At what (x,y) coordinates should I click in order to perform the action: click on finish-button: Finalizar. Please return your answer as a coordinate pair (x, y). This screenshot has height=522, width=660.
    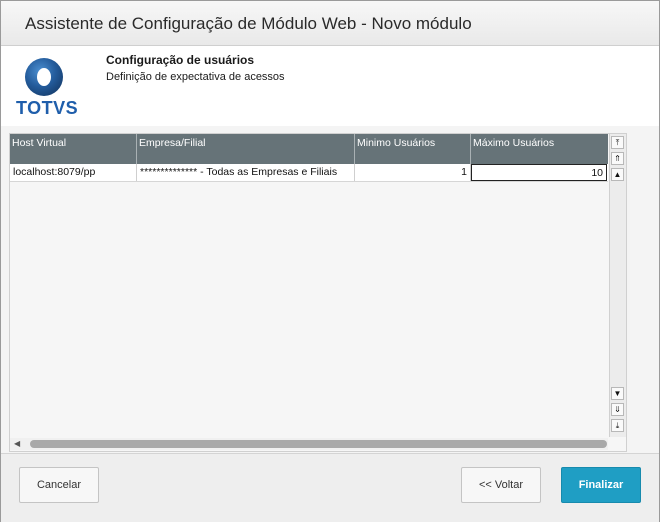
    Looking at the image, I should click on (601, 485).